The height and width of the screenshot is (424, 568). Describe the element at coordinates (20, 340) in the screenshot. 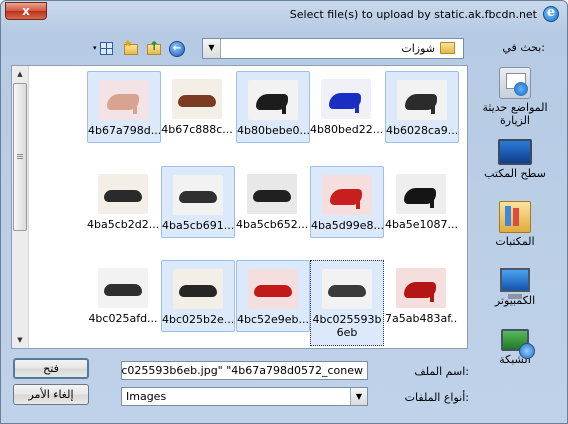

I see `scroll-down-arrow-icon: ▼` at that location.